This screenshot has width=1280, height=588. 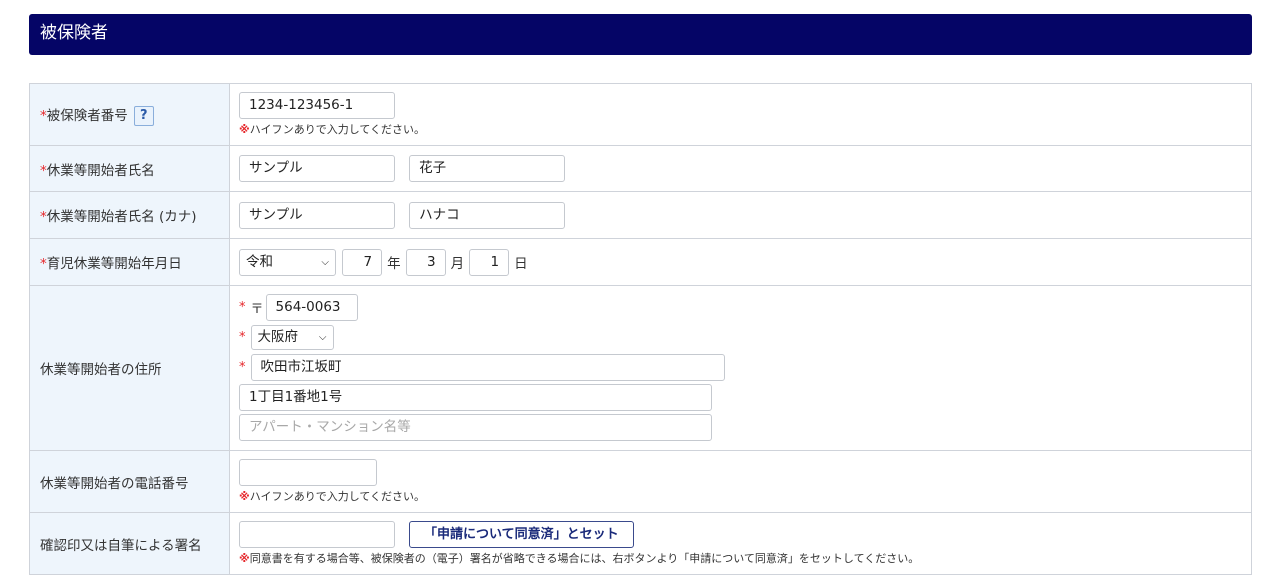 I want to click on insured-number-input: 1234-123456-1, so click(x=317, y=105).